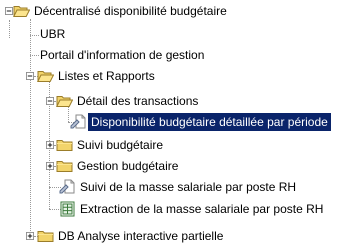  I want to click on tree-item-gestion-budgetaire: Gestion budgétaire, so click(118, 166).